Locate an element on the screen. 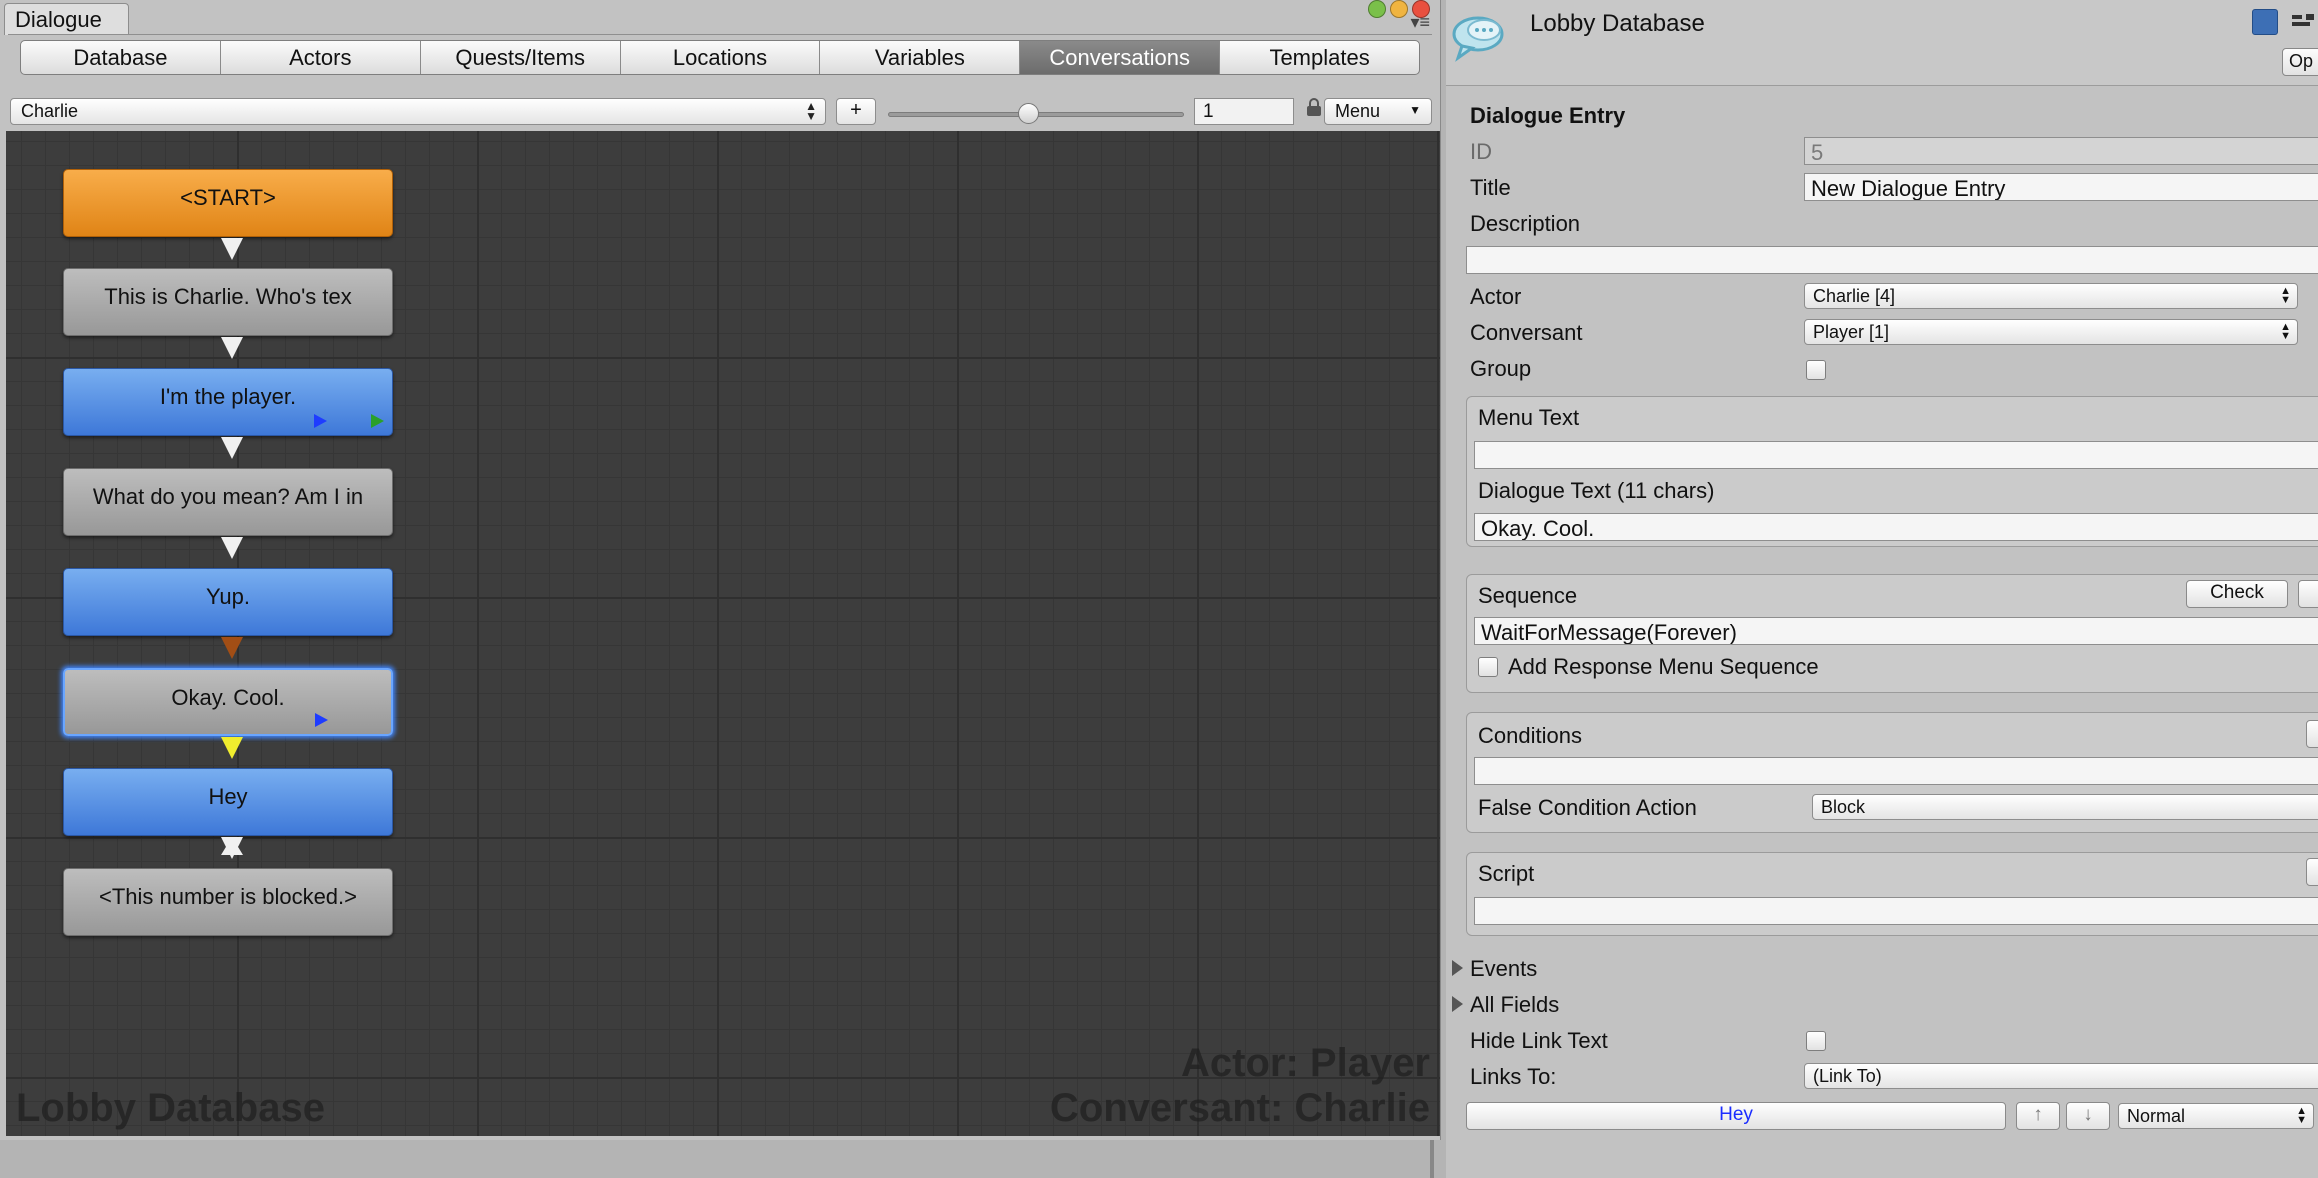 This screenshot has width=2318, height=1178. node-player-entry: I'm the player. is located at coordinates (228, 402).